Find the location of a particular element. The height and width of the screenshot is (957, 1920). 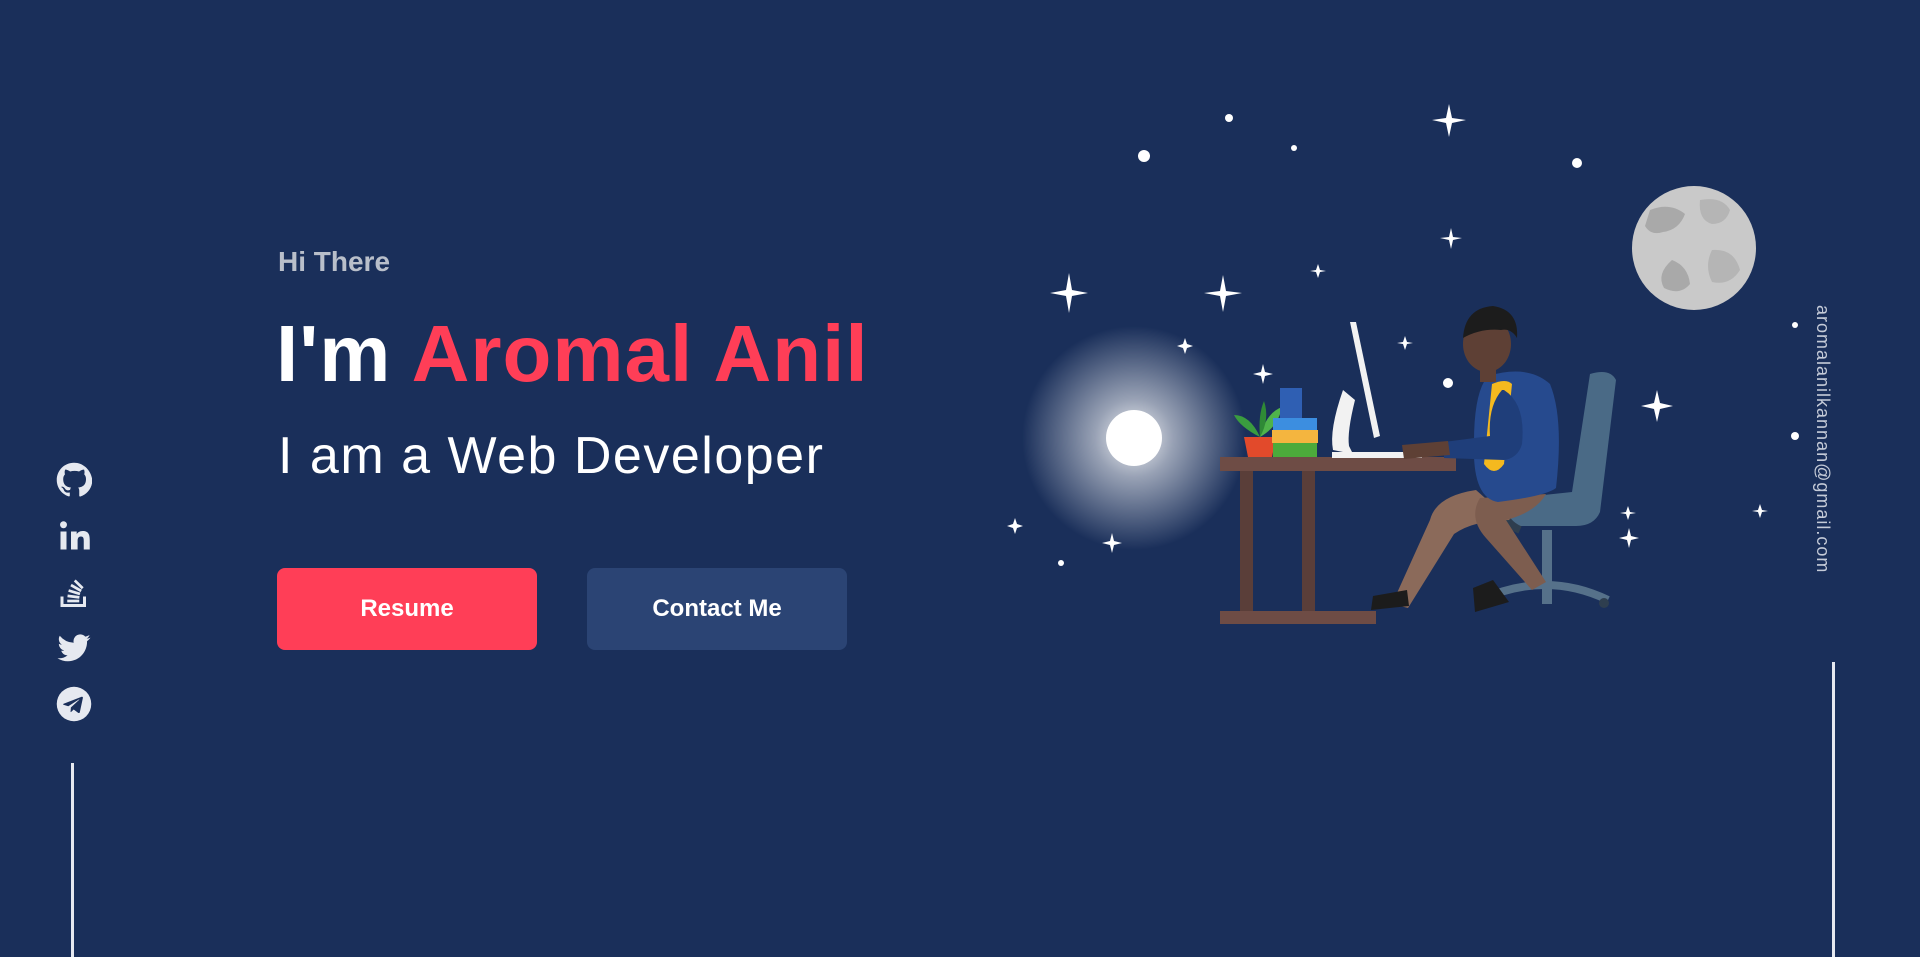

resume-button: Resume is located at coordinates (407, 609).